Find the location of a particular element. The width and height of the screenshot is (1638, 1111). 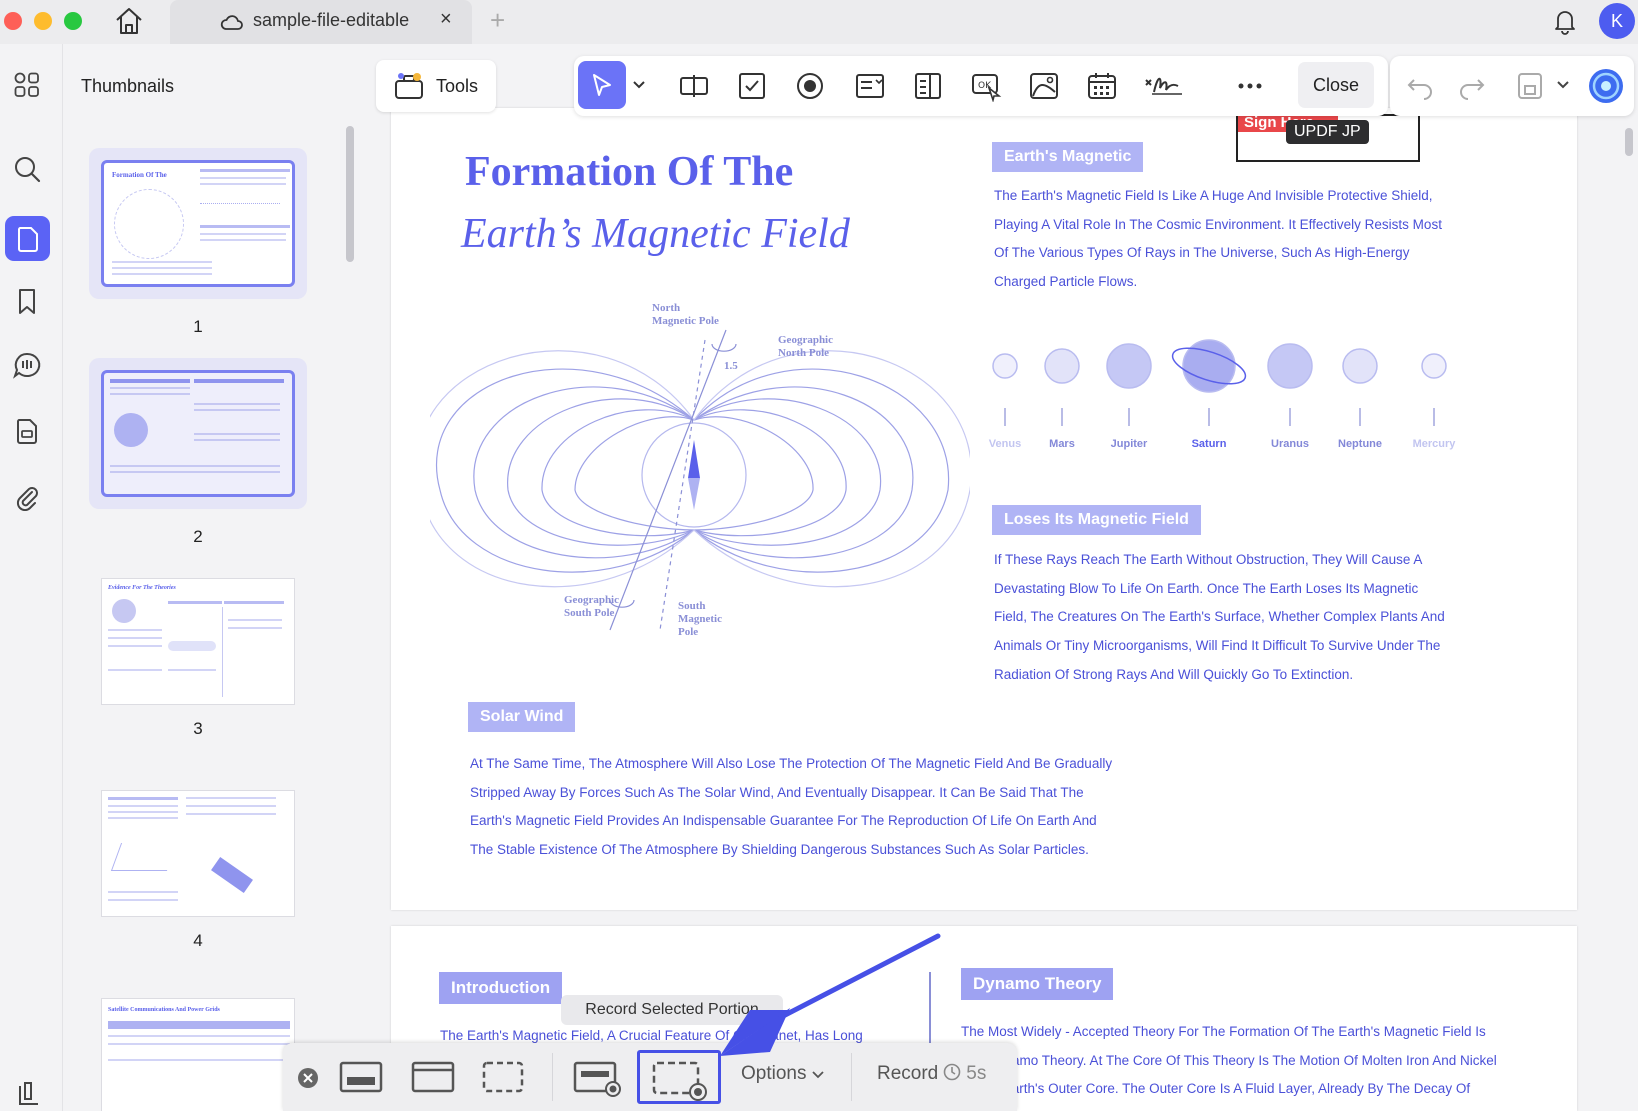

record-window-icon is located at coordinates (433, 1077).